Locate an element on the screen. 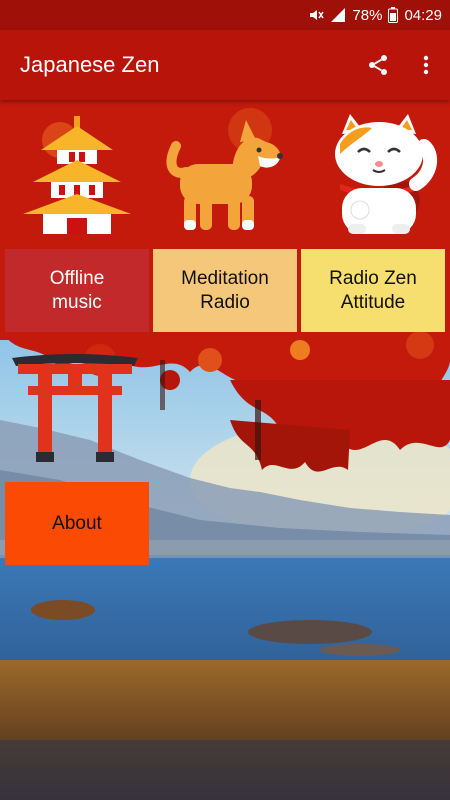 This screenshot has height=800, width=450. more-options-button is located at coordinates (426, 65).